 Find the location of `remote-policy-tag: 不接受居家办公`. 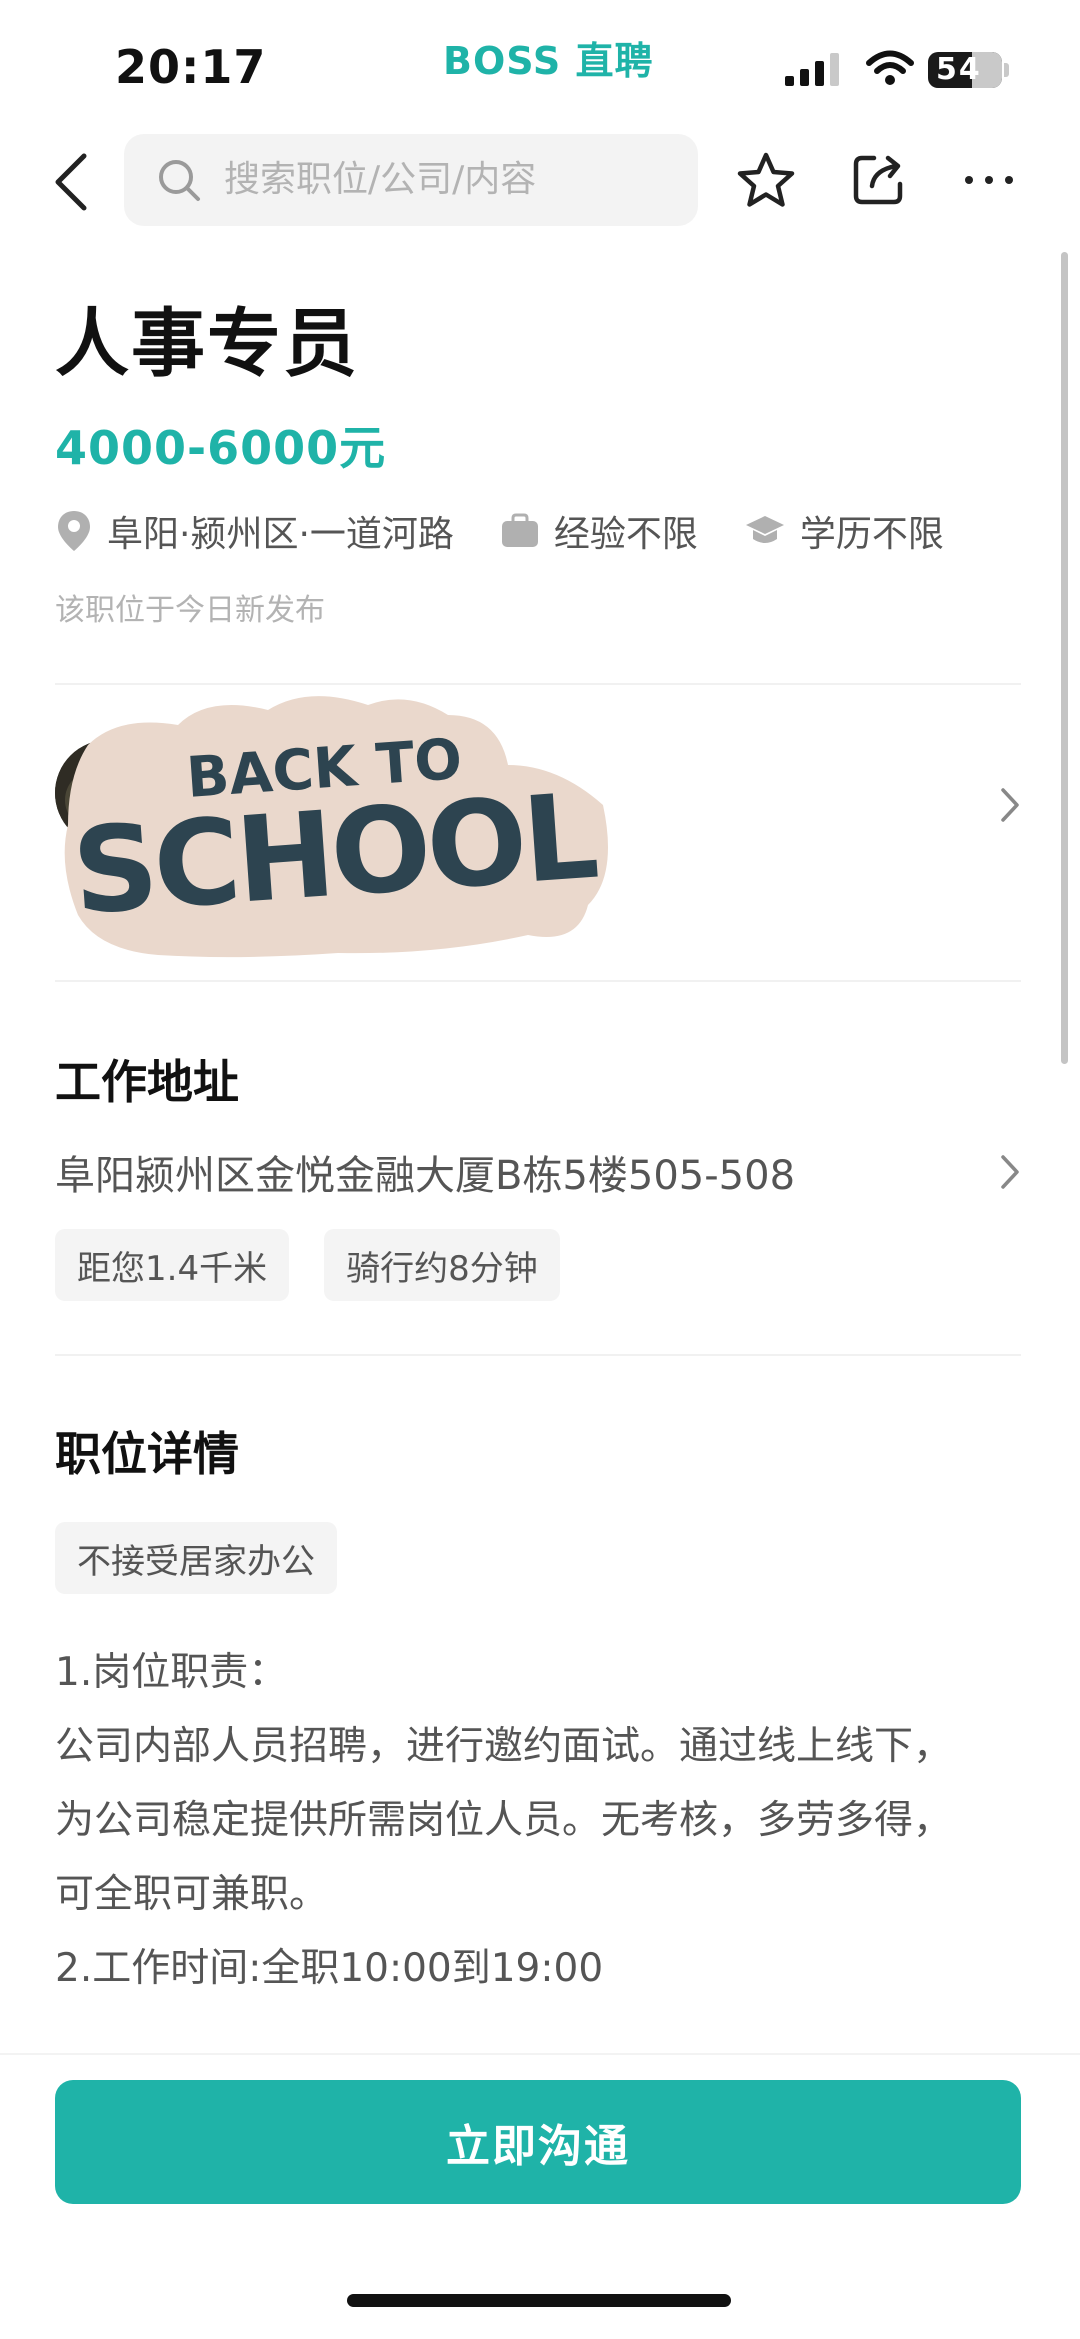

remote-policy-tag: 不接受居家办公 is located at coordinates (196, 1558).